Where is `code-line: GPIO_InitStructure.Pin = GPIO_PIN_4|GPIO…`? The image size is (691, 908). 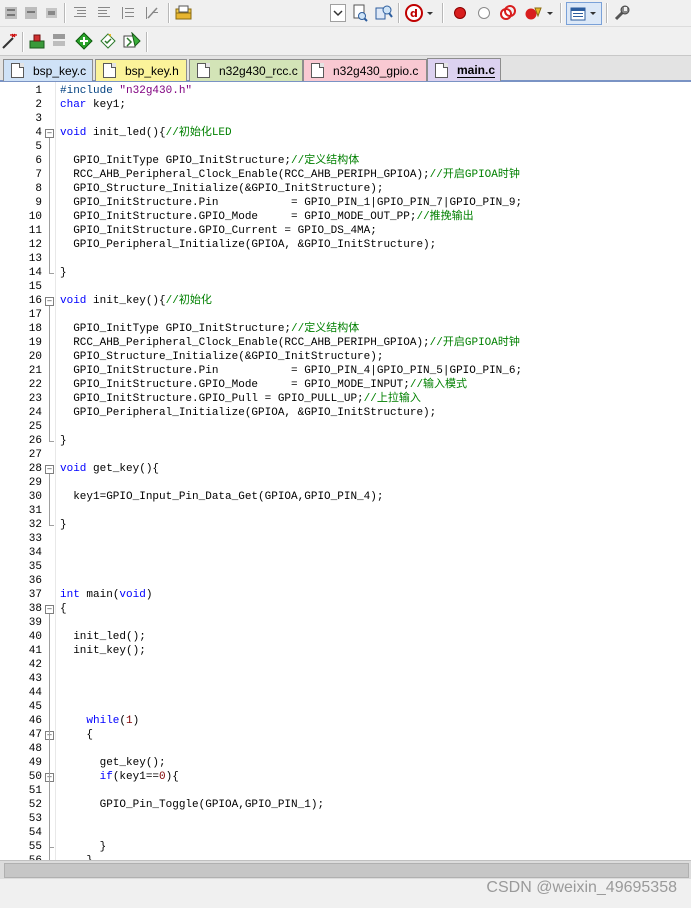
code-line: GPIO_InitStructure.Pin = GPIO_PIN_4|GPIO… is located at coordinates (291, 371).